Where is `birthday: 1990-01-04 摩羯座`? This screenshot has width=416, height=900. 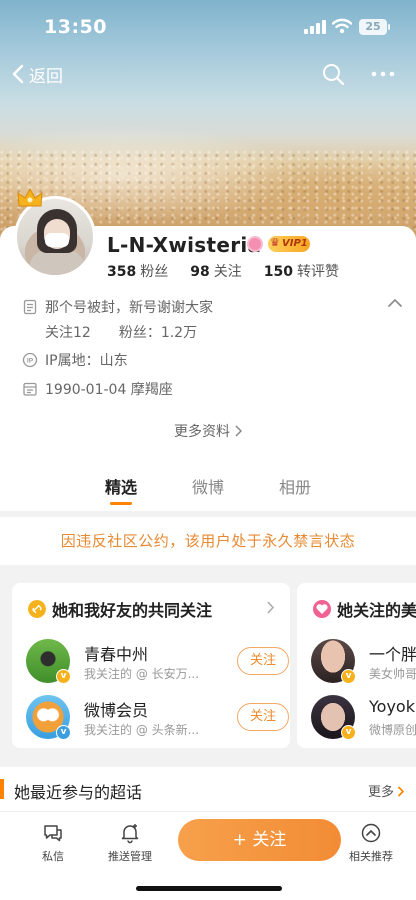 birthday: 1990-01-04 摩羯座 is located at coordinates (109, 390).